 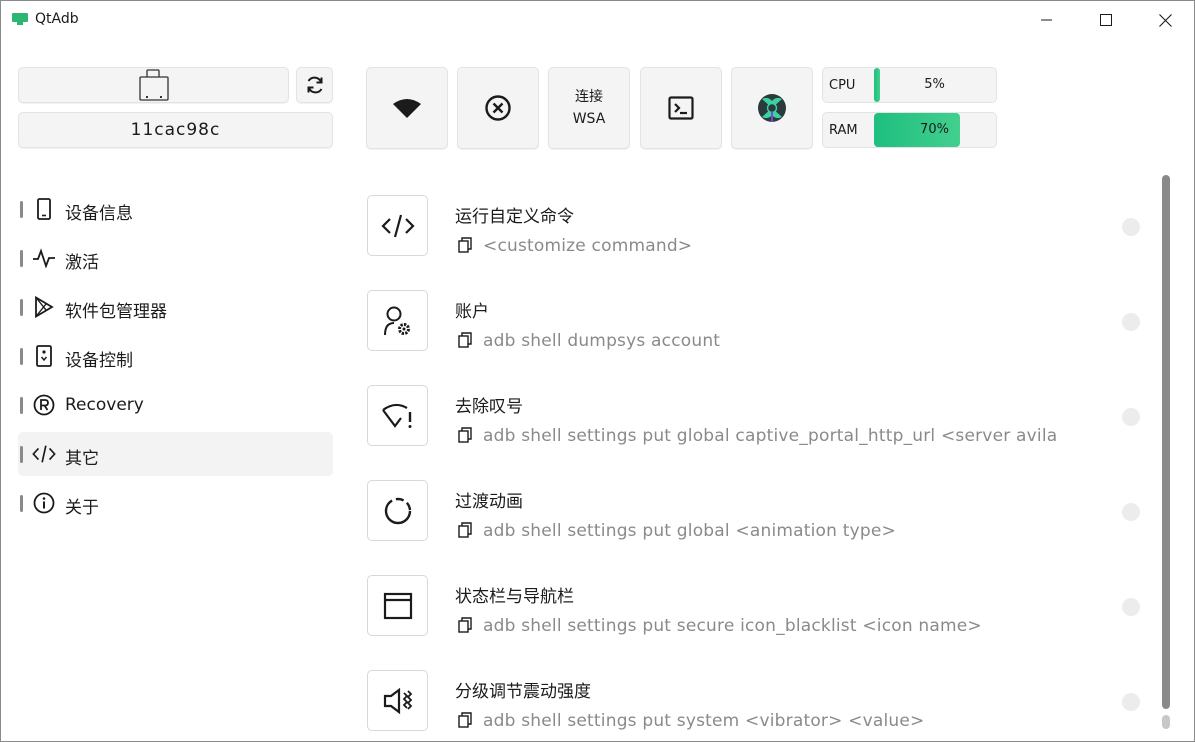 What do you see at coordinates (44, 405) in the screenshot?
I see `registered-icon` at bounding box center [44, 405].